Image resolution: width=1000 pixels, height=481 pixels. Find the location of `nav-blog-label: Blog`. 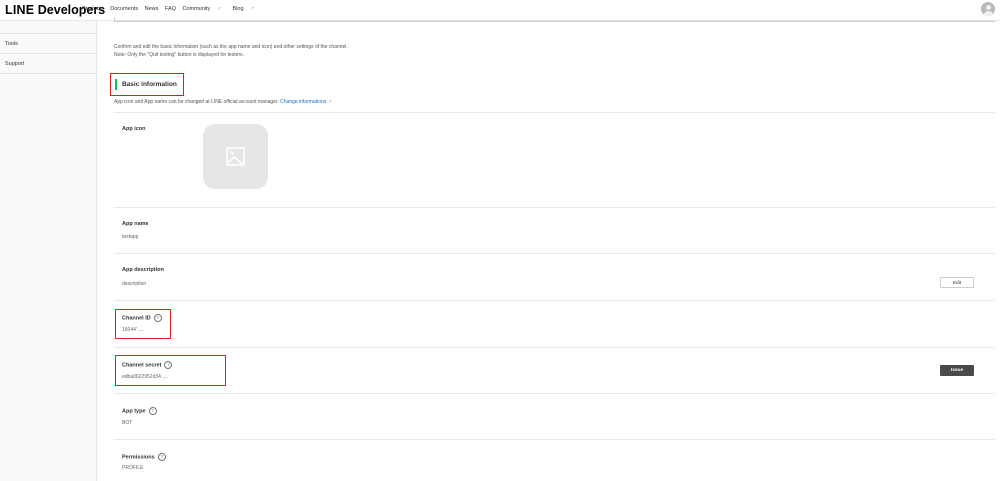

nav-blog-label: Blog is located at coordinates (238, 9).